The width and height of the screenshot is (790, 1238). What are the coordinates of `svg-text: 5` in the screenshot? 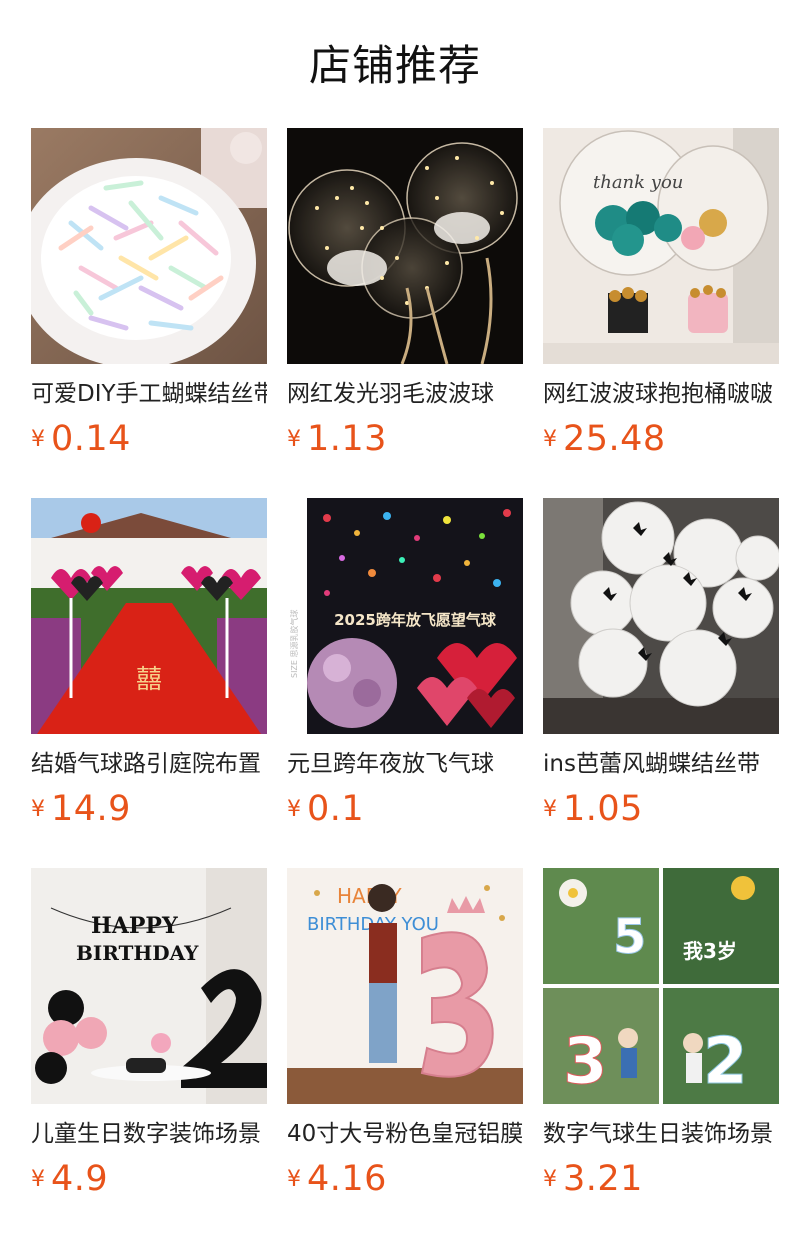 It's located at (629, 937).